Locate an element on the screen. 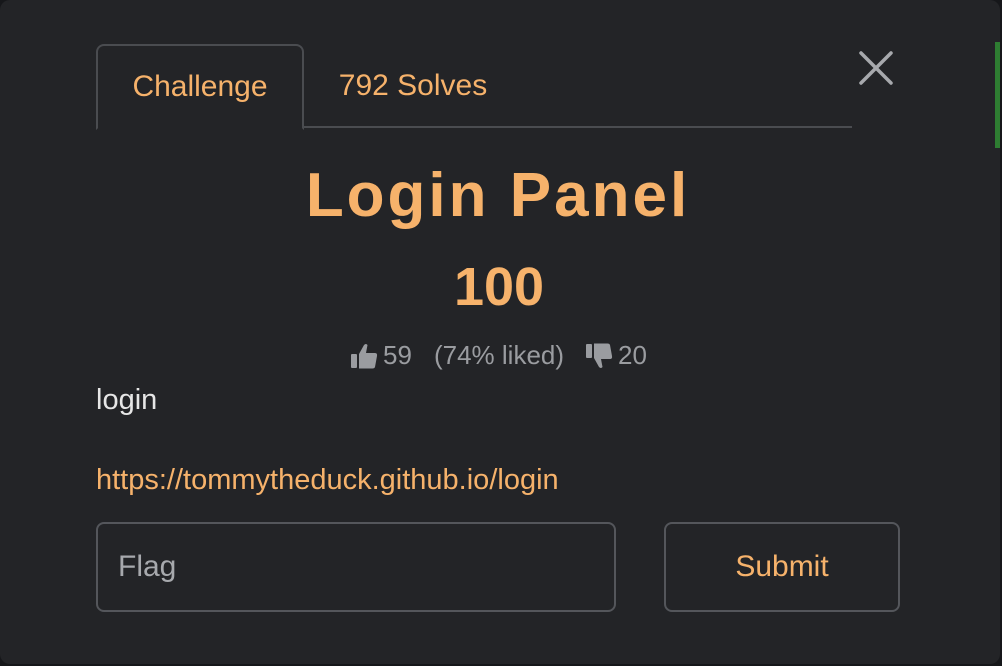 The width and height of the screenshot is (1002, 666). close-button is located at coordinates (876, 68).